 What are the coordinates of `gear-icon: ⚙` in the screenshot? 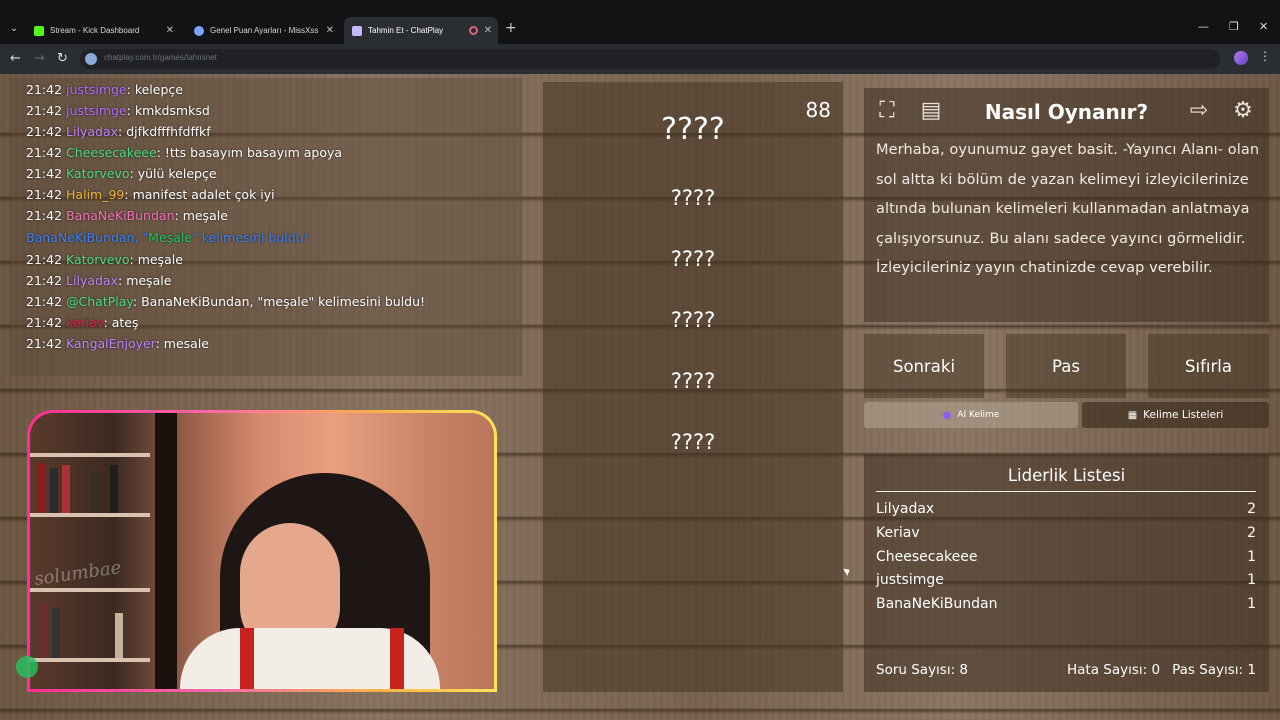 It's located at (1243, 111).